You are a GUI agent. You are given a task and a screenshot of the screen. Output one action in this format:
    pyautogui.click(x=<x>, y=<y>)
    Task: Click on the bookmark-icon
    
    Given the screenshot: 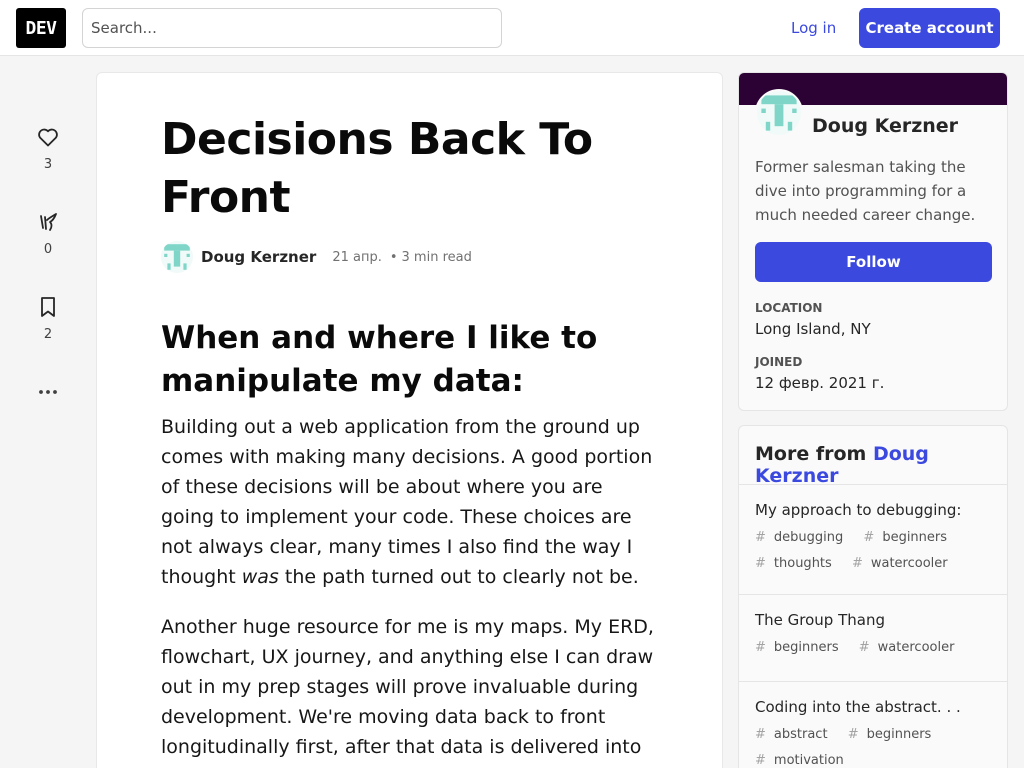 What is the action you would take?
    pyautogui.click(x=48, y=307)
    